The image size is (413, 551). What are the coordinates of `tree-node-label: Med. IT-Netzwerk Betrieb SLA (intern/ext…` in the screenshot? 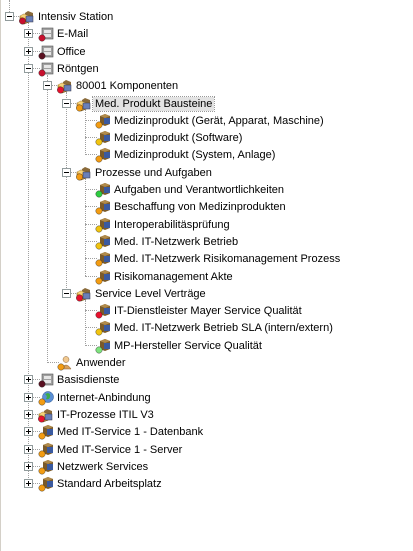 It's located at (223, 328).